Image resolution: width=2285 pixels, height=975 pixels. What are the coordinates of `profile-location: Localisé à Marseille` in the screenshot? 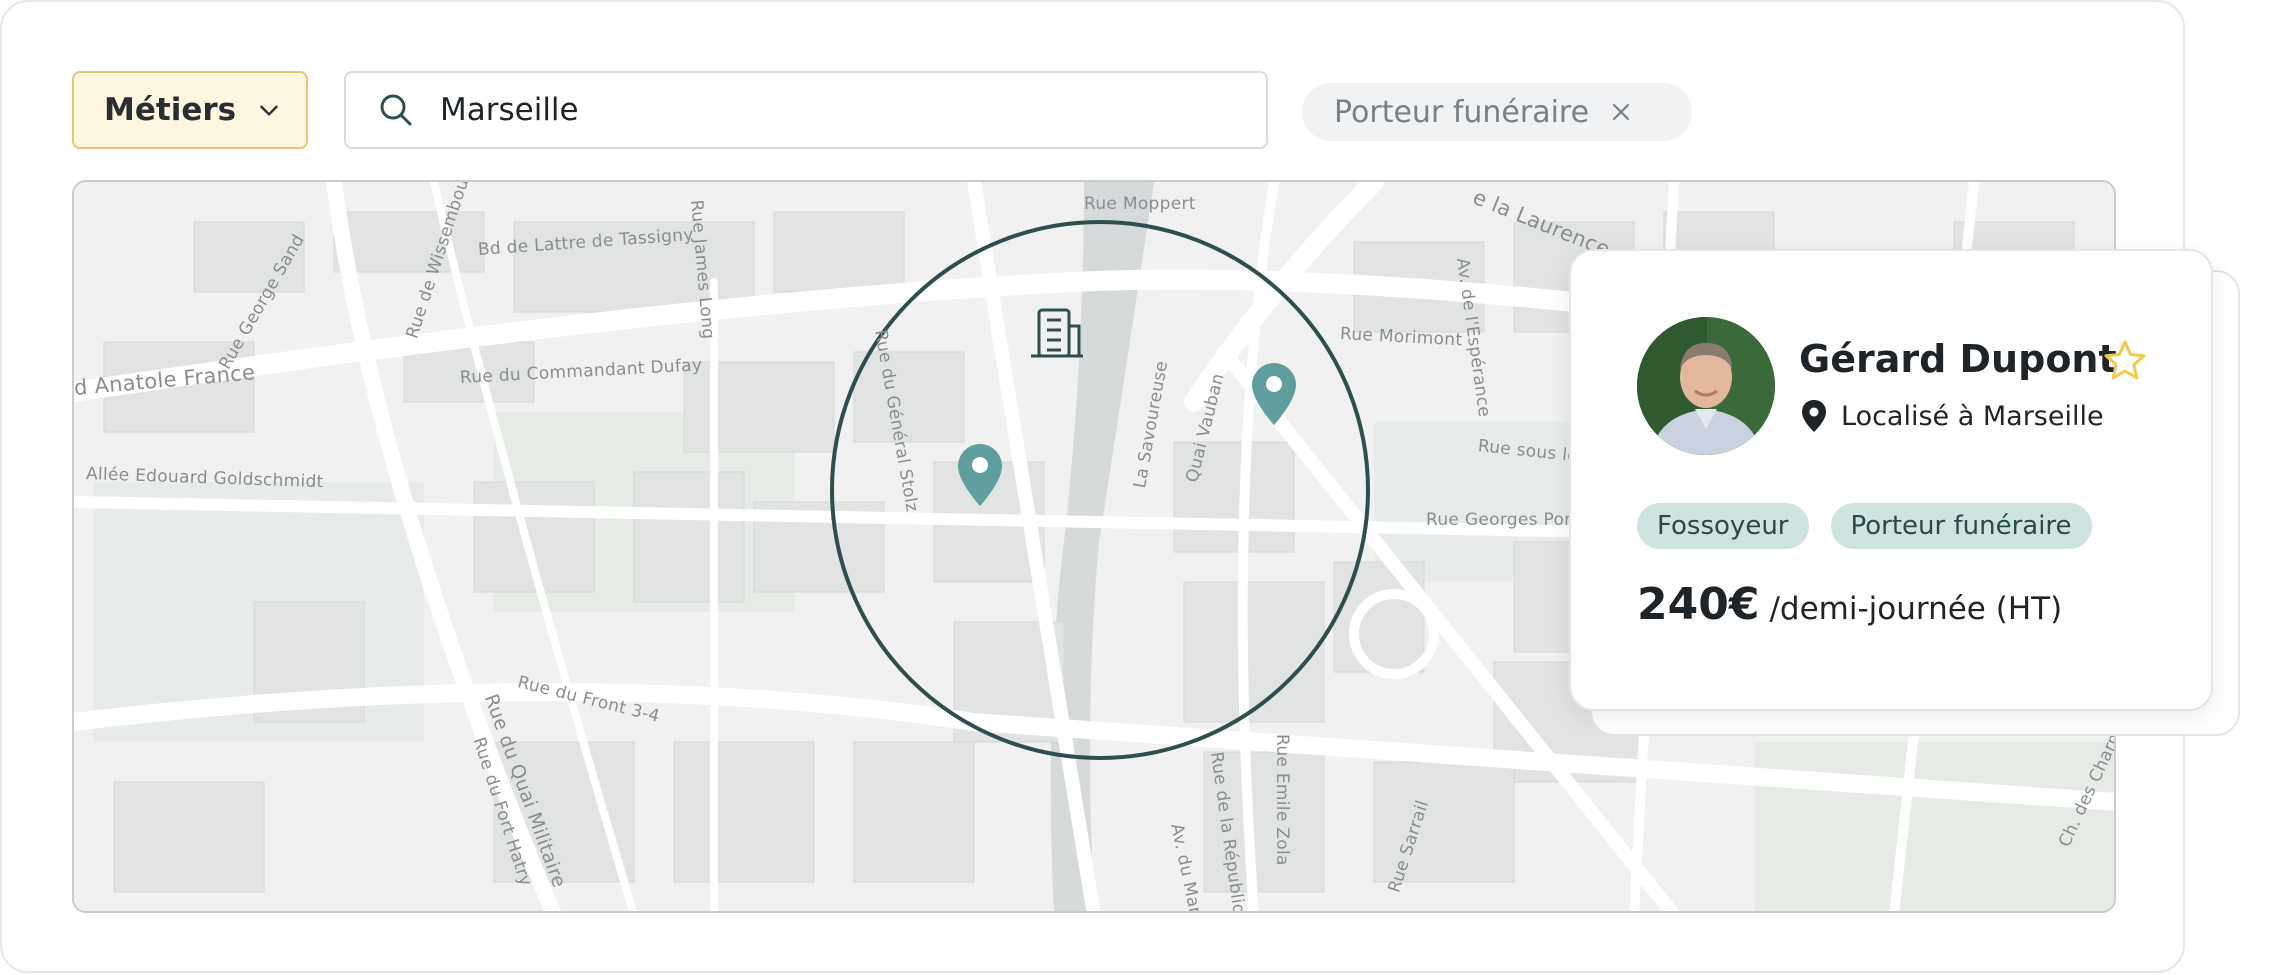 It's located at (1952, 416).